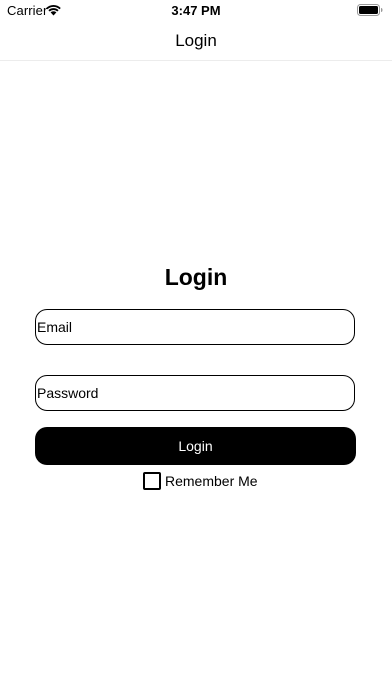 The height and width of the screenshot is (696, 392). I want to click on password-field, so click(195, 393).